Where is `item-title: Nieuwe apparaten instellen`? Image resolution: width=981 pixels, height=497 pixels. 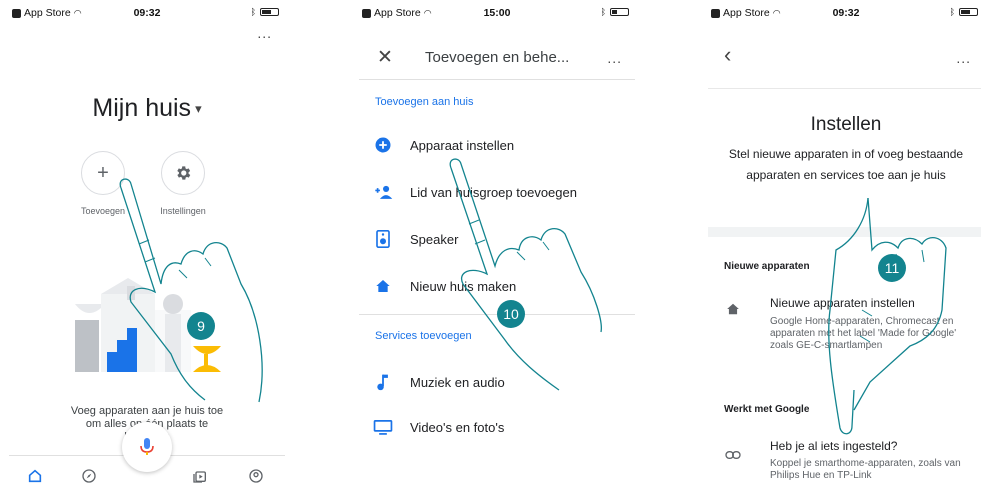 item-title: Nieuwe apparaten instellen is located at coordinates (842, 303).